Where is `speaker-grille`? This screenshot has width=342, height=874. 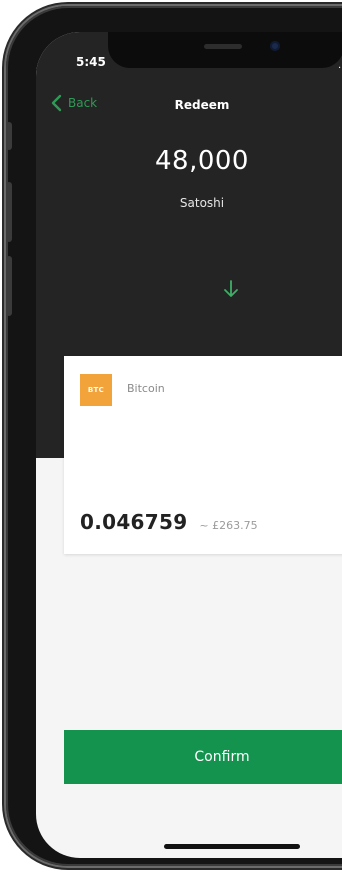
speaker-grille is located at coordinates (223, 46).